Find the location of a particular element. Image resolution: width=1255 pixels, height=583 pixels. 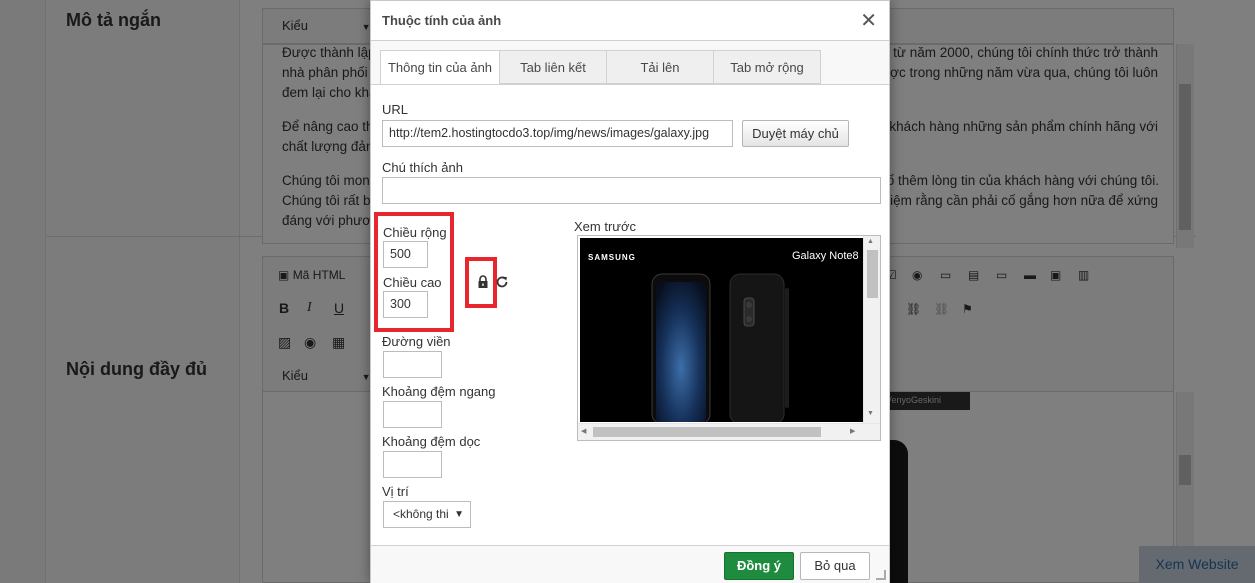

tab-image-info: Thông tin của ảnh is located at coordinates (440, 67).